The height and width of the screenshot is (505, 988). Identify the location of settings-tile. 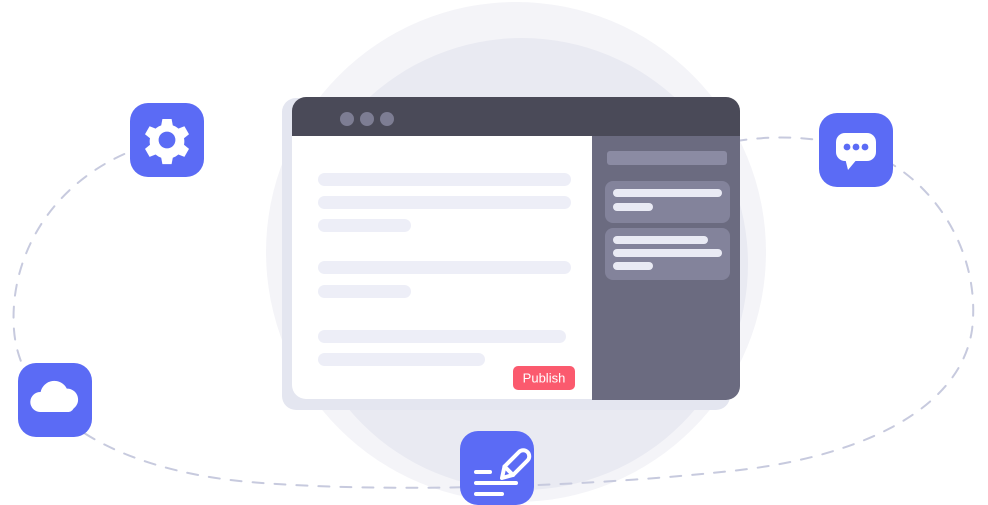
(167, 140).